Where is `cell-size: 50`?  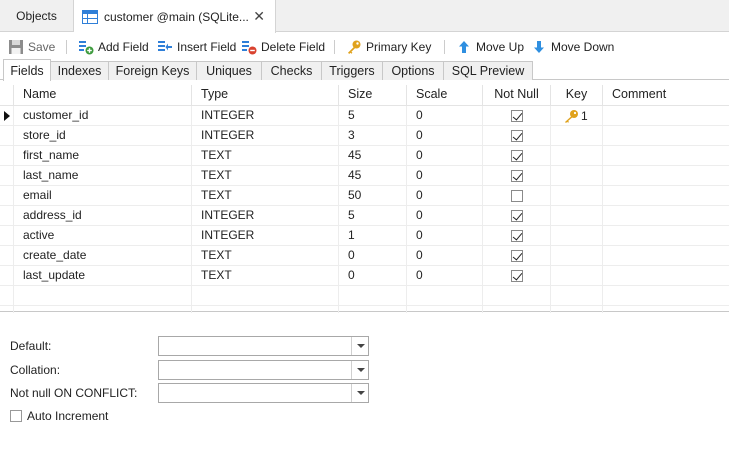 cell-size: 50 is located at coordinates (372, 196).